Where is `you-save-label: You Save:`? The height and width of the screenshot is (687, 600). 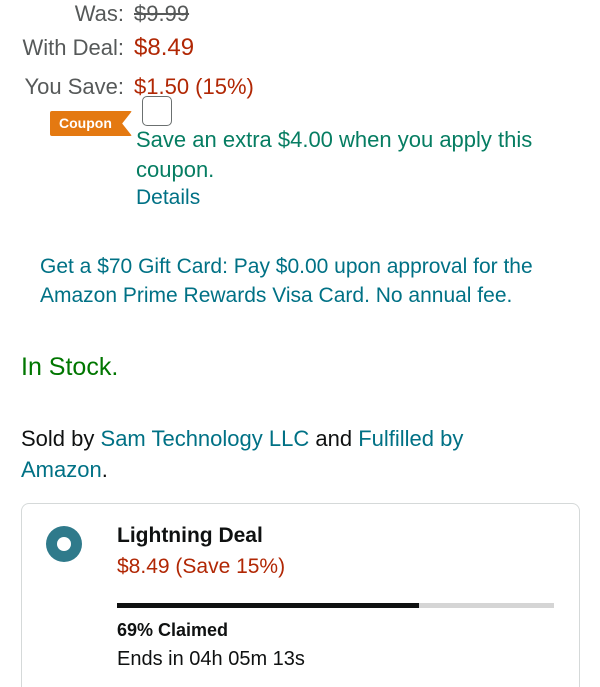
you-save-label: You Save: is located at coordinates (74, 86).